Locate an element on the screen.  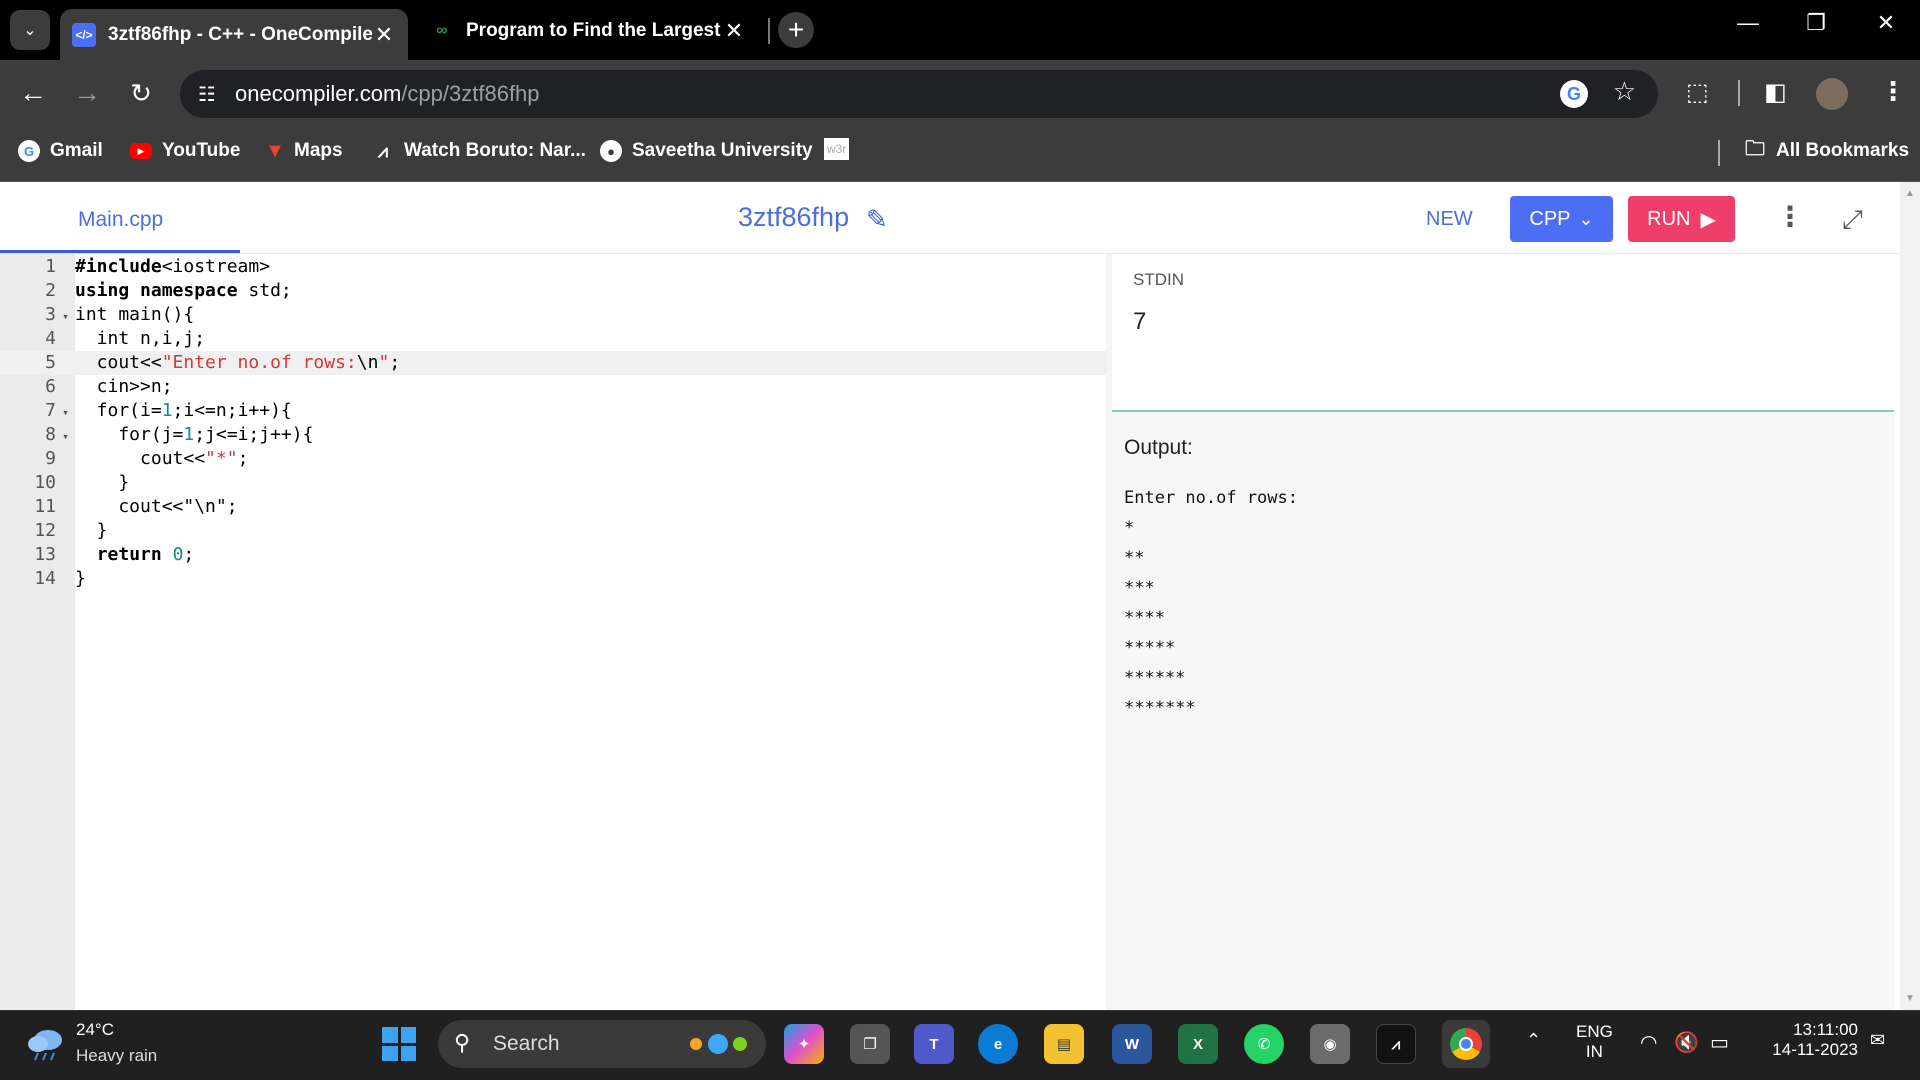
bookmark-w3r: w3r is located at coordinates (837, 149).